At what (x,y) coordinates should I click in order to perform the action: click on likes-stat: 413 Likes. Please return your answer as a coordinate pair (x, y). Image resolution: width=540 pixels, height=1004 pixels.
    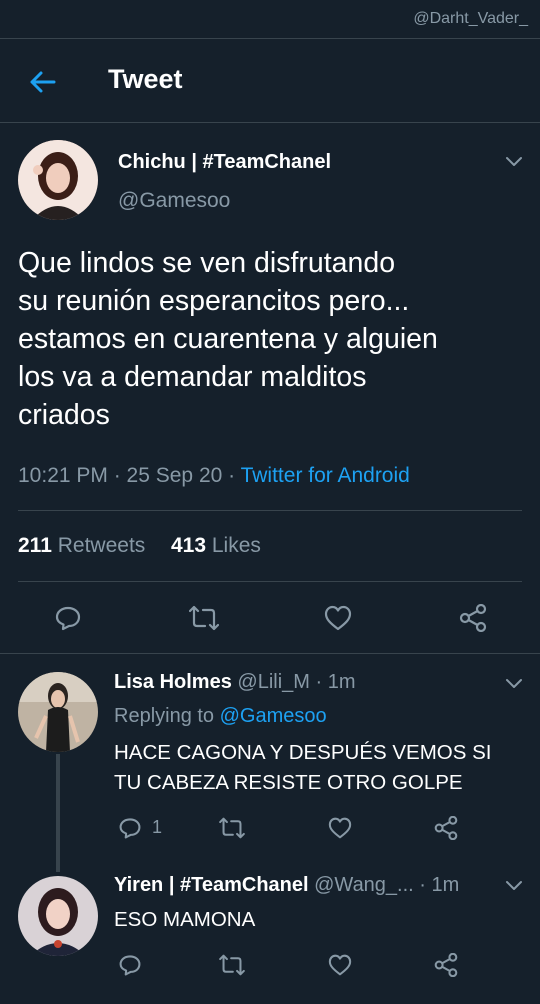
    Looking at the image, I should click on (216, 545).